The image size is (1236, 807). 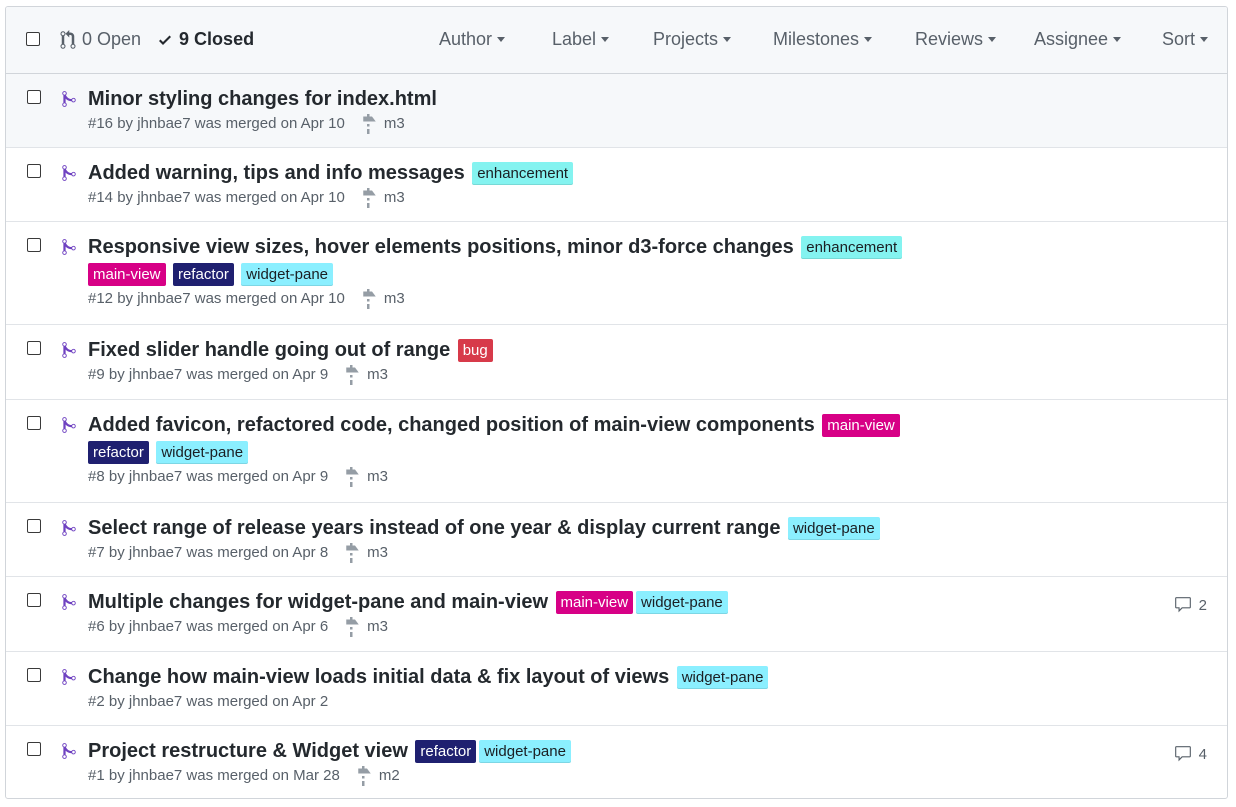 I want to click on assignee-filter-dropdown: Assignee, so click(x=1078, y=39).